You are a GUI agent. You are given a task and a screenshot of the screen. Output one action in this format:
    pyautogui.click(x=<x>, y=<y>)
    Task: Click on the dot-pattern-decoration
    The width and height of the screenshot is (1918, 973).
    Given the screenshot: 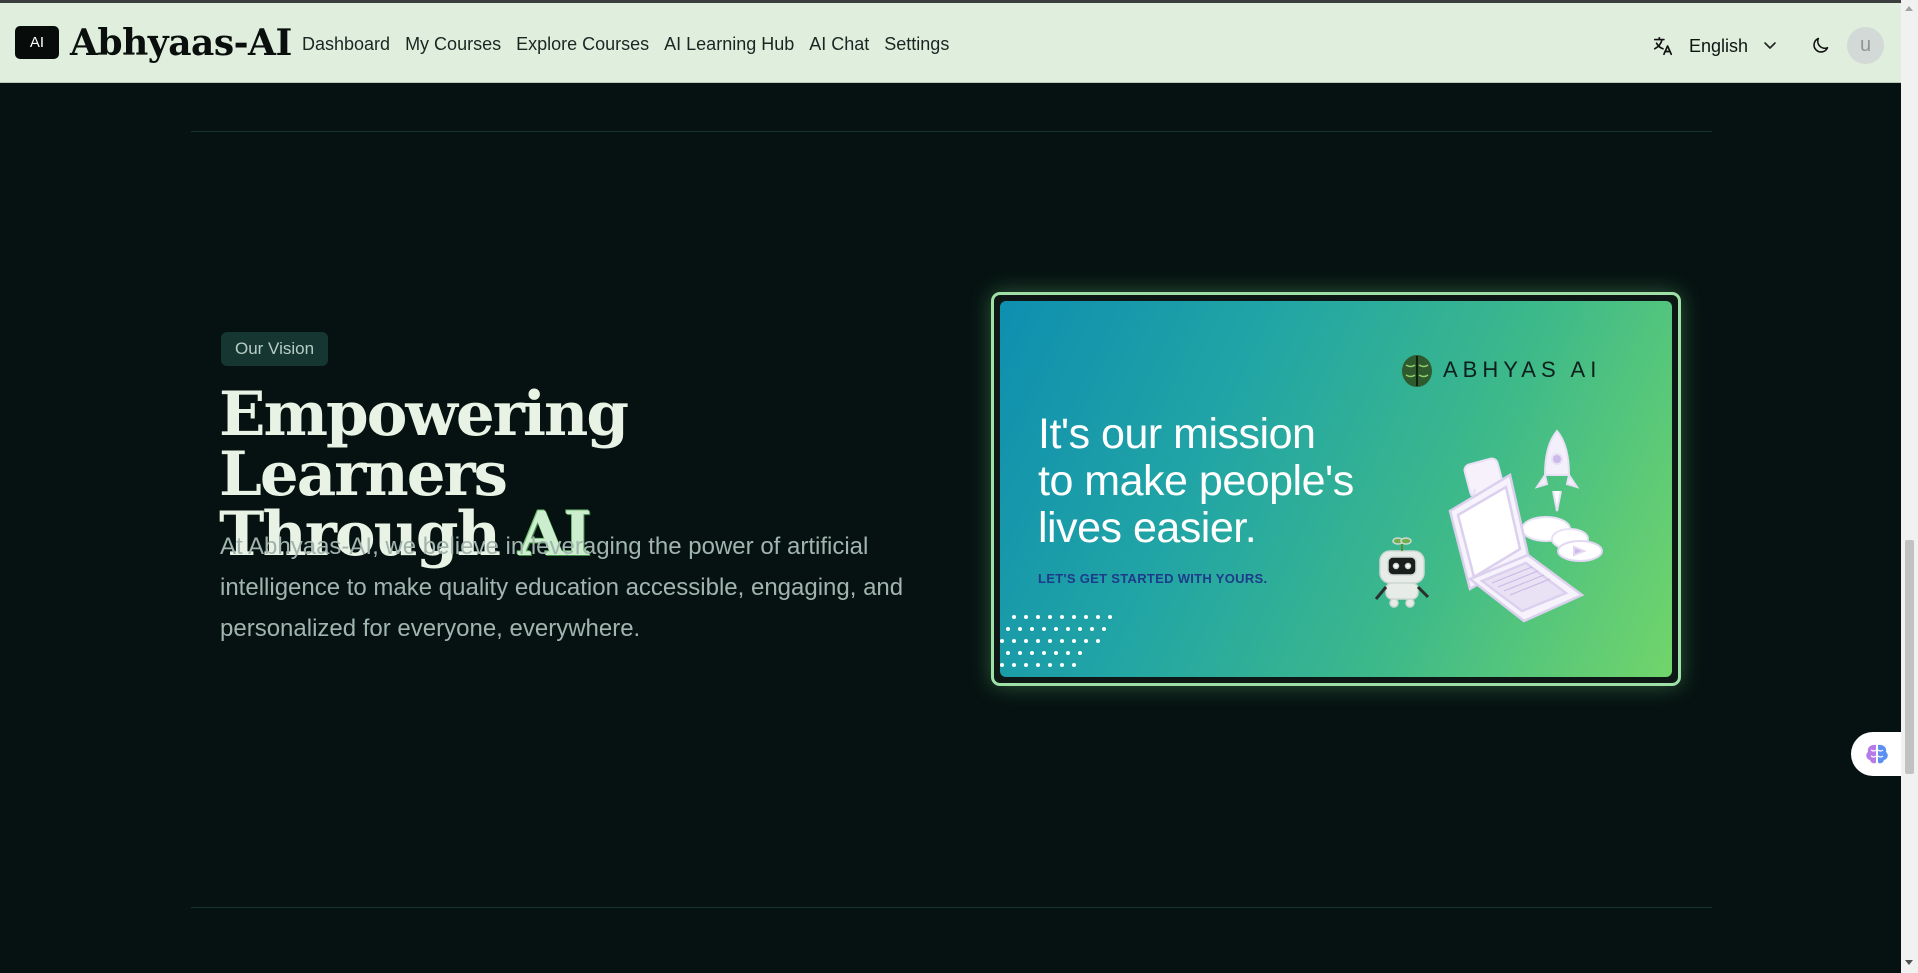 What is the action you would take?
    pyautogui.click(x=1056, y=641)
    